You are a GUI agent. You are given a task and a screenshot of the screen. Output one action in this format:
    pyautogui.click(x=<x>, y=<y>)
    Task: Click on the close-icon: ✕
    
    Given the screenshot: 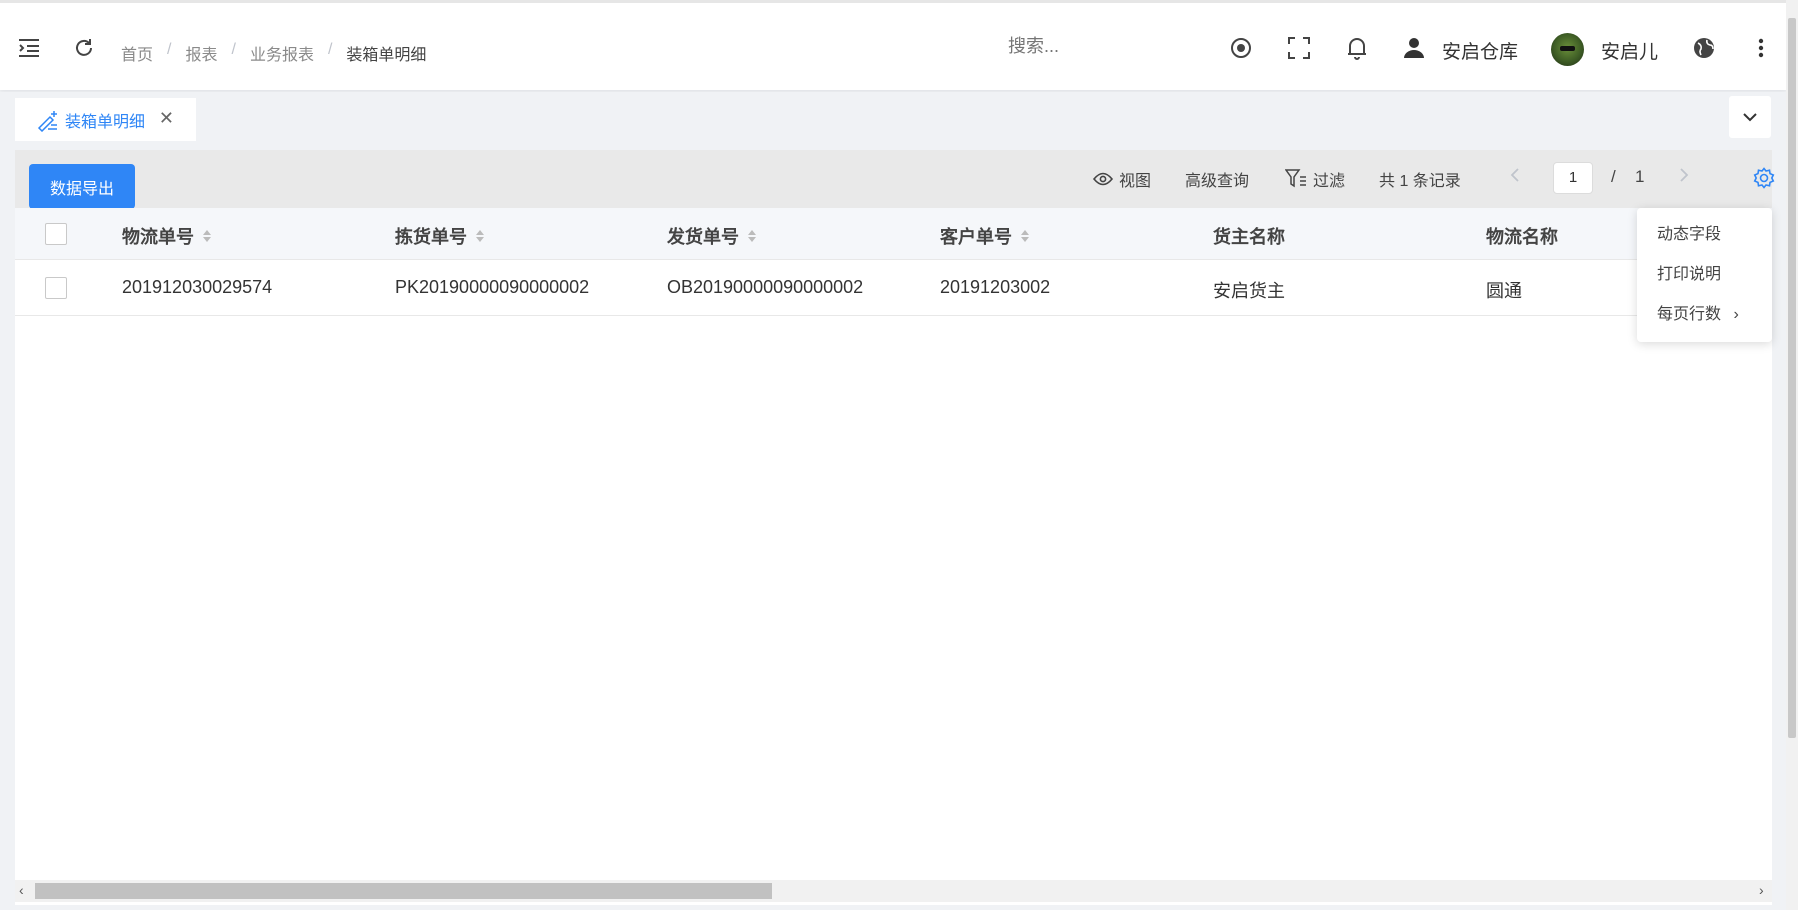 What is the action you would take?
    pyautogui.click(x=166, y=118)
    